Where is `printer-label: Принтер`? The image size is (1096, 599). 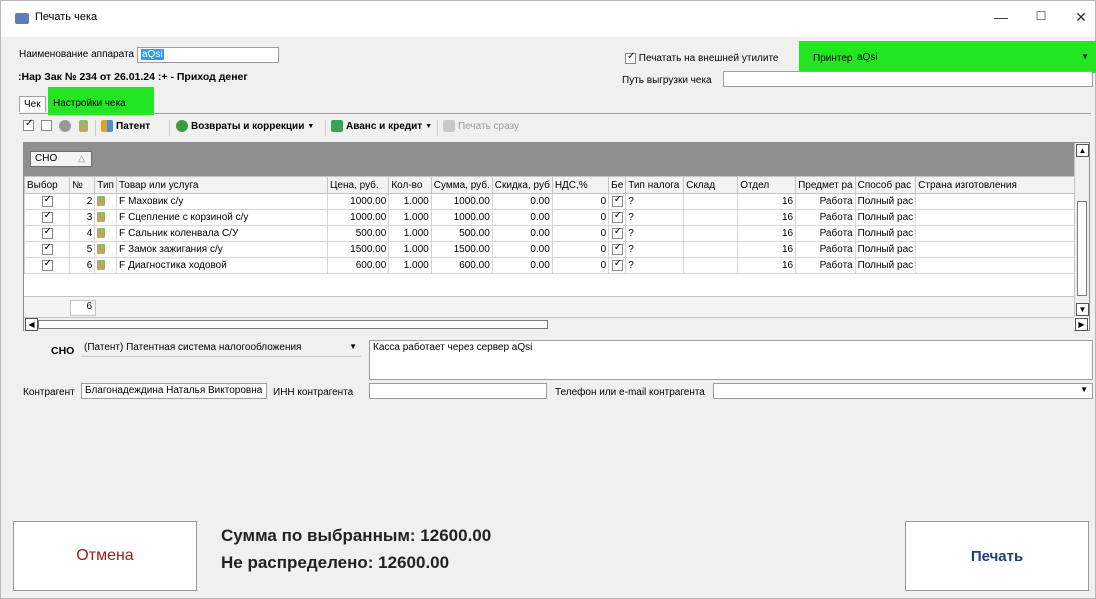
printer-label: Принтер is located at coordinates (833, 58).